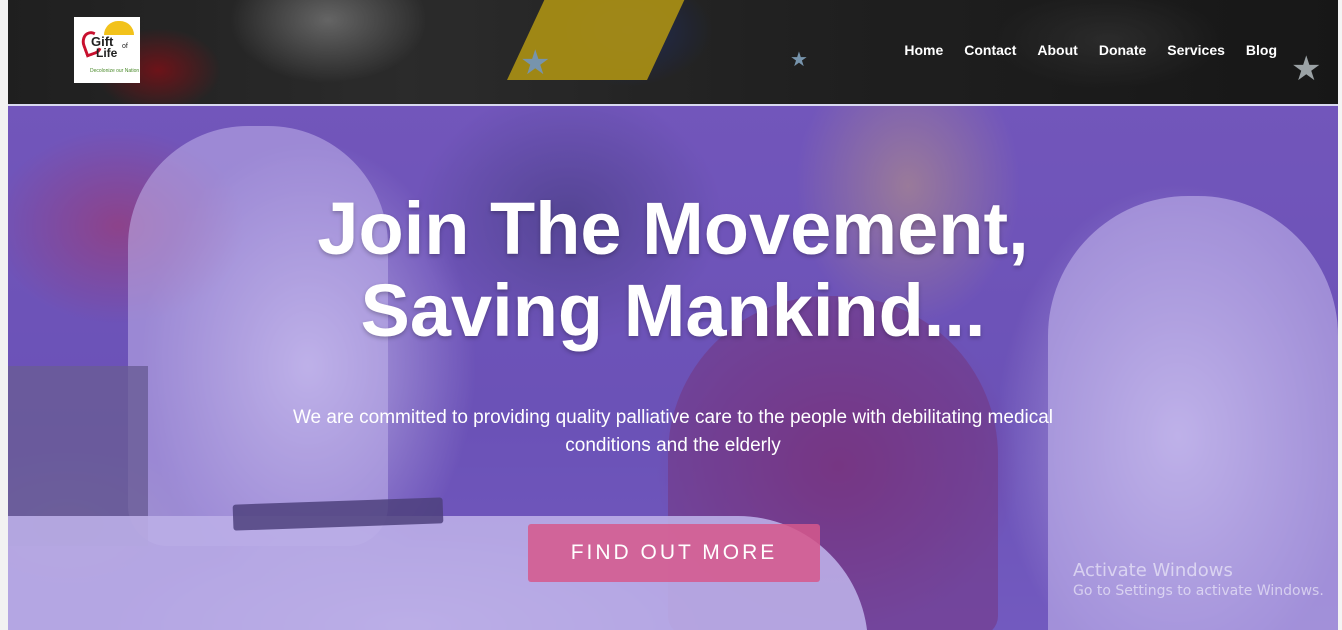  I want to click on hero-heading-line1: Join The Movement,, so click(673, 228).